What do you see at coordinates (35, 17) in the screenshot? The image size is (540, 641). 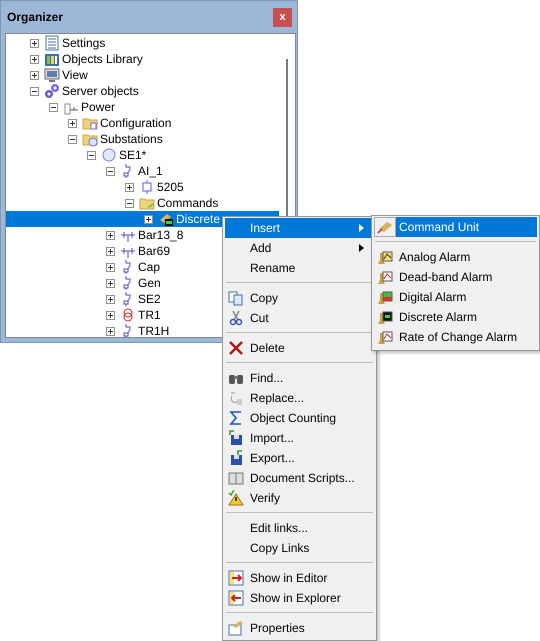 I see `window-title: Organizer` at bounding box center [35, 17].